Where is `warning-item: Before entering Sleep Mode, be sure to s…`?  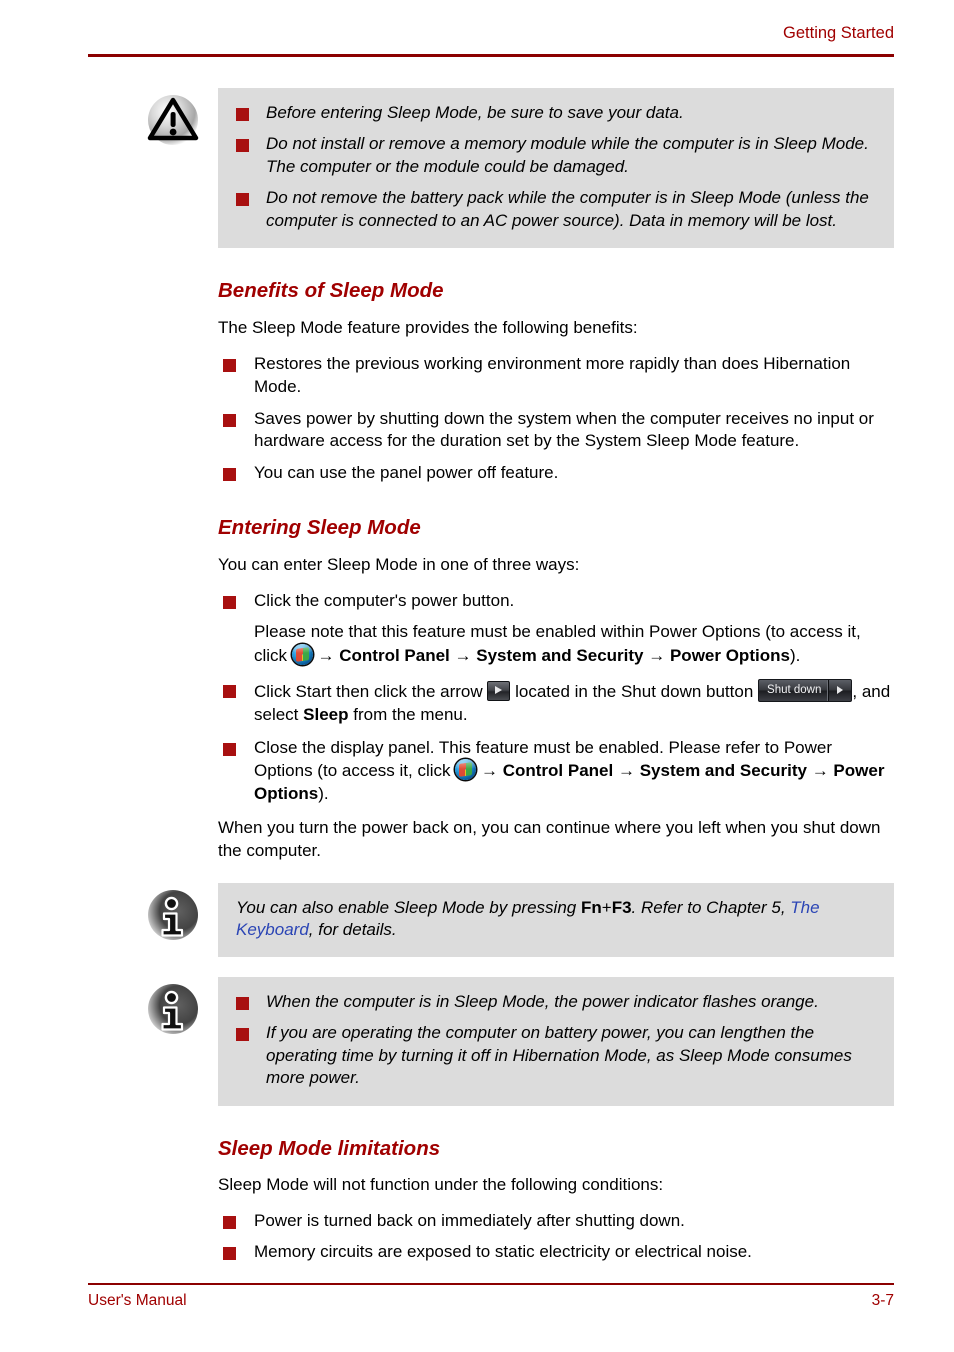
warning-item: Before entering Sleep Mode, be sure to s… is located at coordinates (556, 113).